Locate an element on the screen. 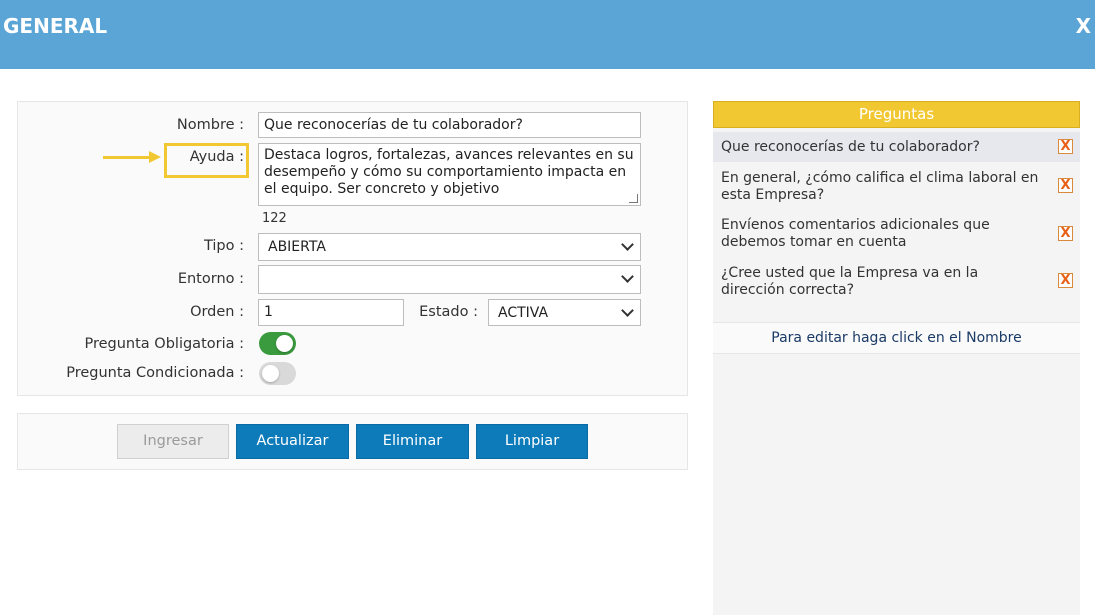 The width and height of the screenshot is (1095, 615). tipo-select: ABIERTA is located at coordinates (449, 247).